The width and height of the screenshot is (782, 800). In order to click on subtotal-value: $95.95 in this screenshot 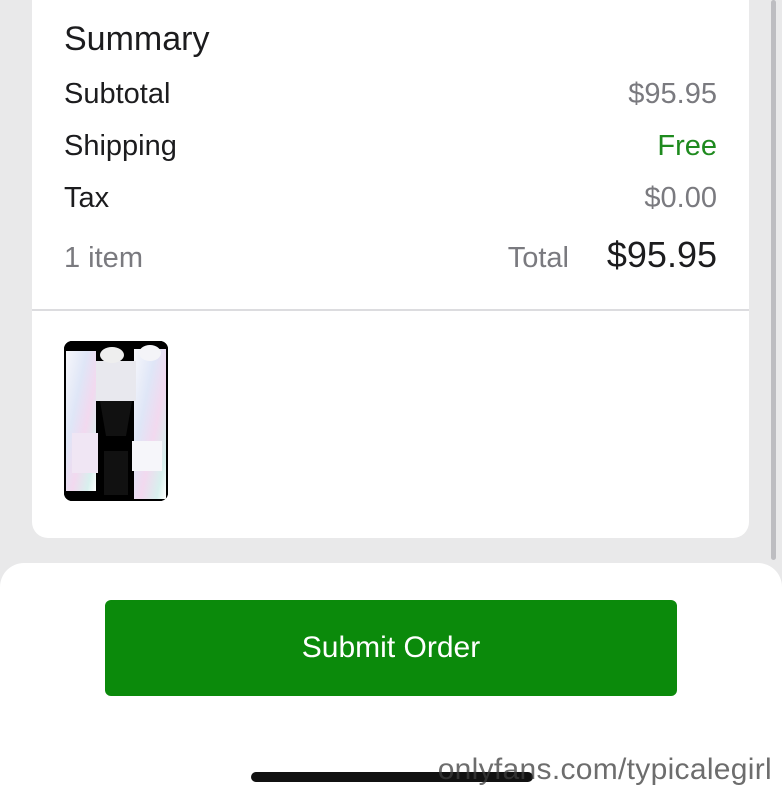, I will do `click(672, 94)`.